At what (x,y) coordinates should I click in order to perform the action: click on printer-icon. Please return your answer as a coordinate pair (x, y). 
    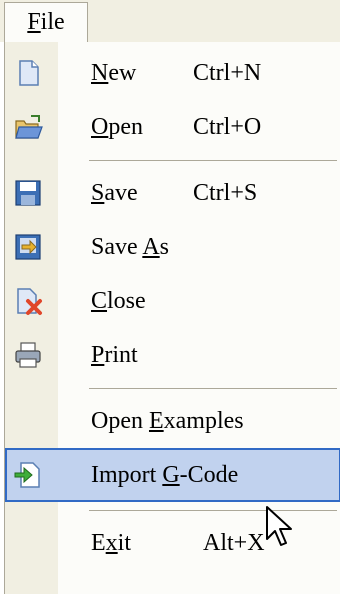
    Looking at the image, I should click on (28, 355).